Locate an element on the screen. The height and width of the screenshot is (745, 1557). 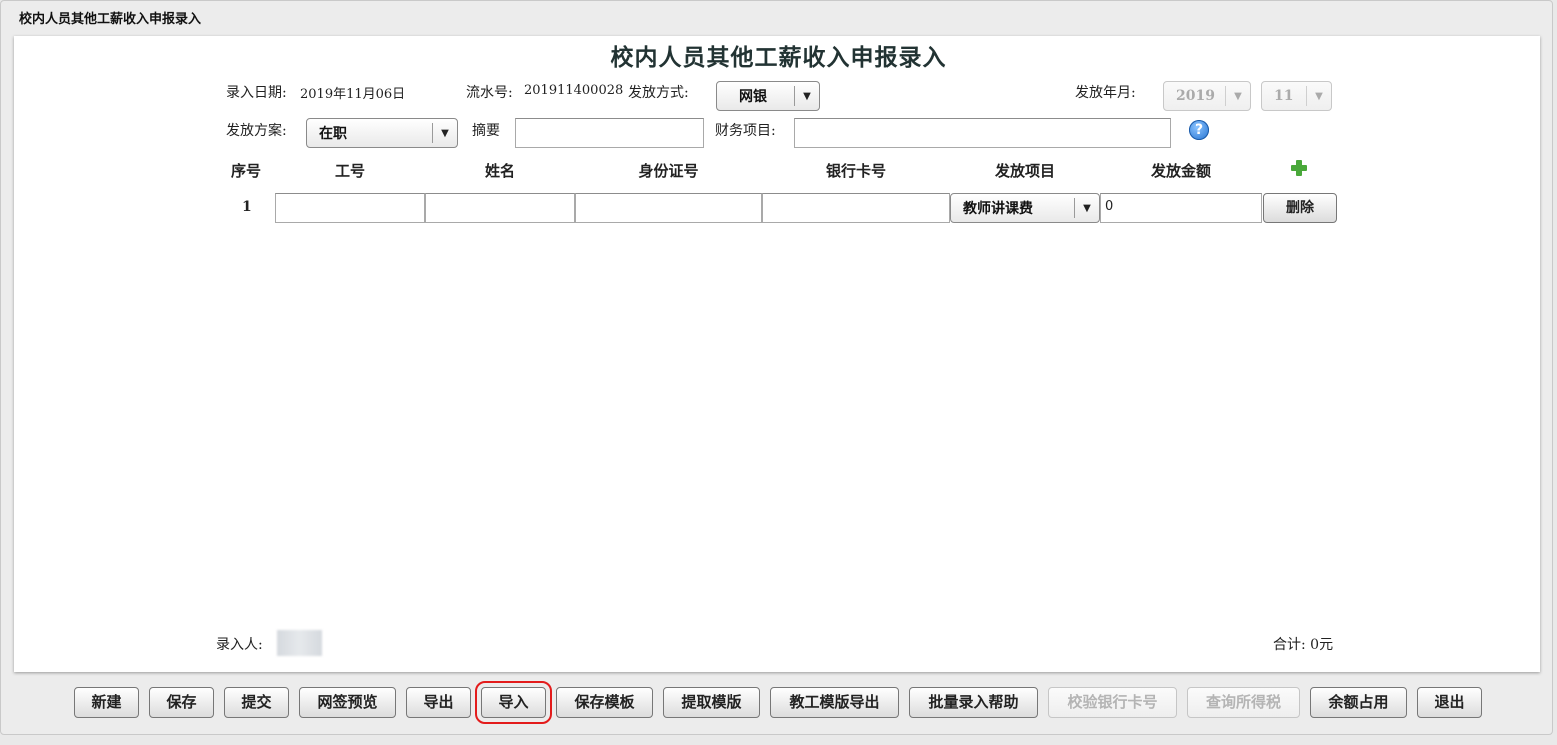
verify-bank-card-button: 校验银行卡号 is located at coordinates (1112, 702).